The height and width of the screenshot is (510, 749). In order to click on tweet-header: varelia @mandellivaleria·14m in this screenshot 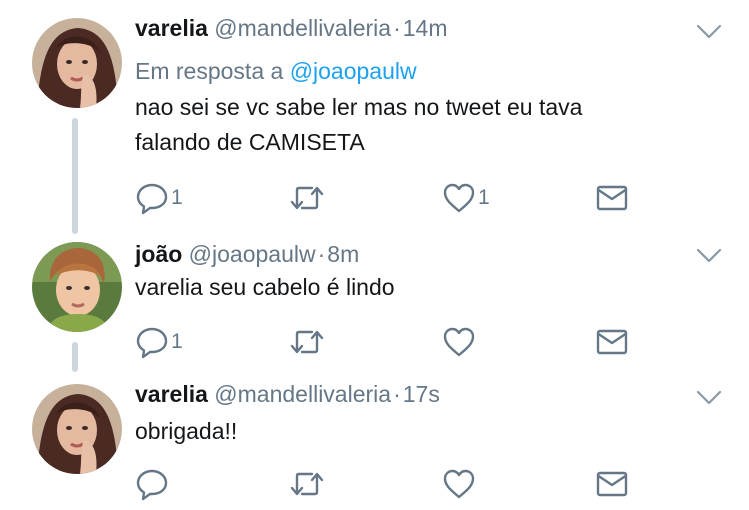, I will do `click(291, 28)`.